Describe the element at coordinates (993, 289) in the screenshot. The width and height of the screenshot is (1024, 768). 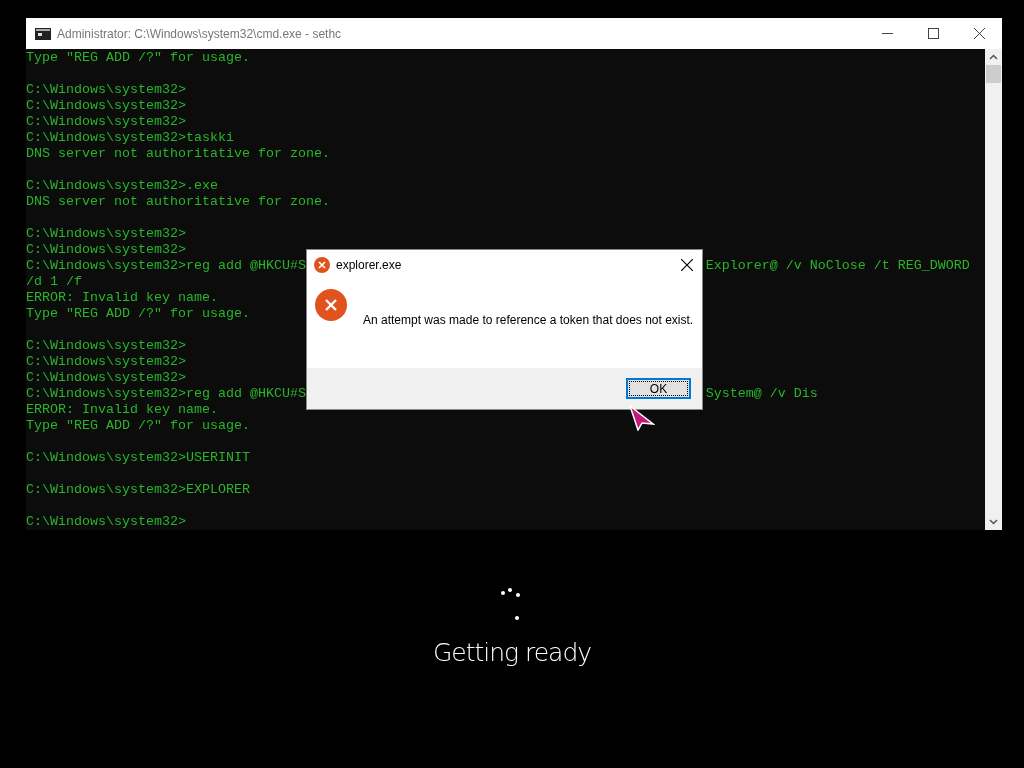
I see `scrollbar` at that location.